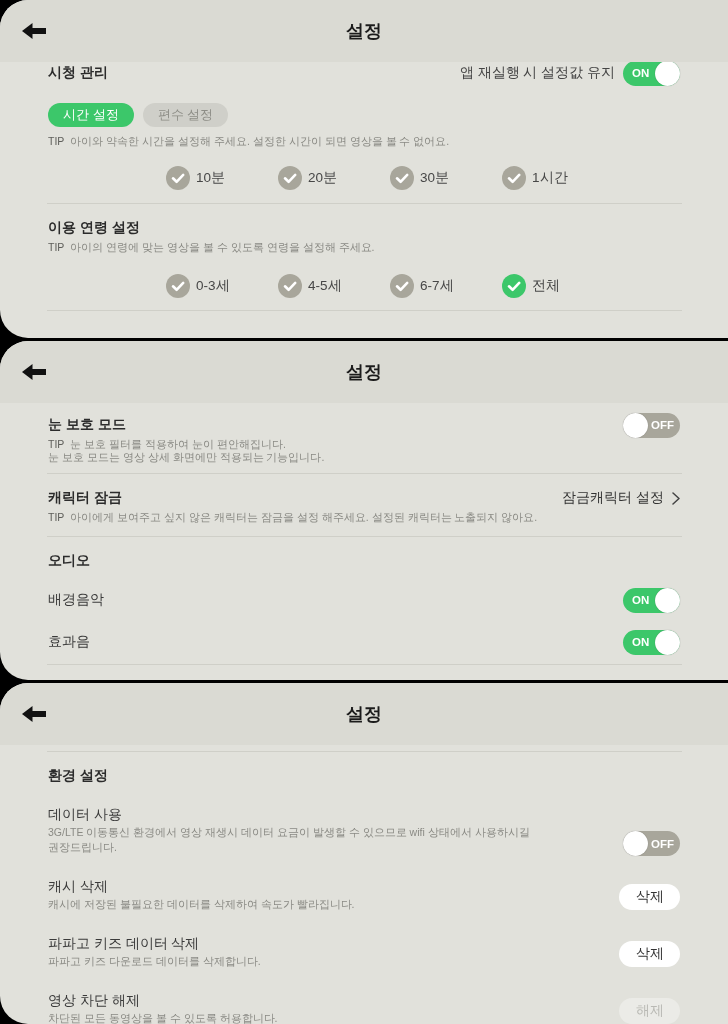 This screenshot has height=1024, width=728. What do you see at coordinates (201, 904) in the screenshot?
I see `setting-description: 캐시에 저장된 불필요한 데이터를 삭제하여 속도가 빨라집니다.` at bounding box center [201, 904].